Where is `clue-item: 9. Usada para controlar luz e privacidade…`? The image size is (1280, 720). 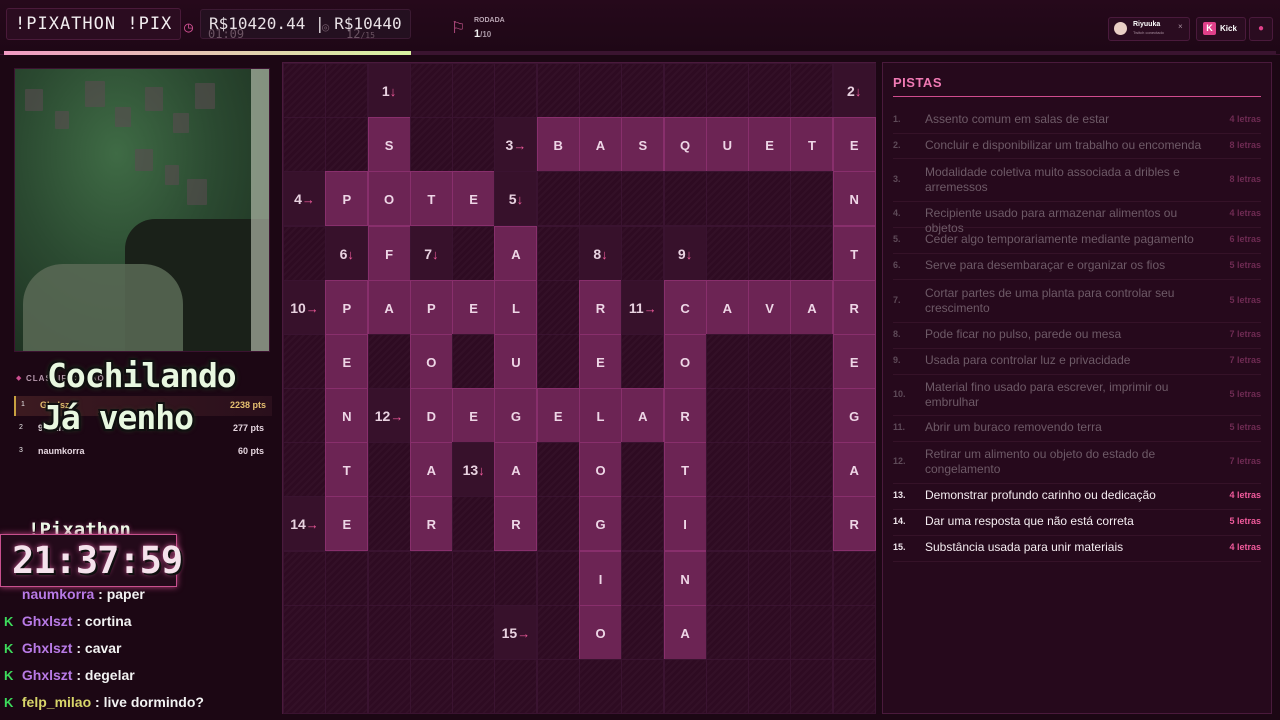 clue-item: 9. Usada para controlar luz e privacidade… is located at coordinates (1077, 361).